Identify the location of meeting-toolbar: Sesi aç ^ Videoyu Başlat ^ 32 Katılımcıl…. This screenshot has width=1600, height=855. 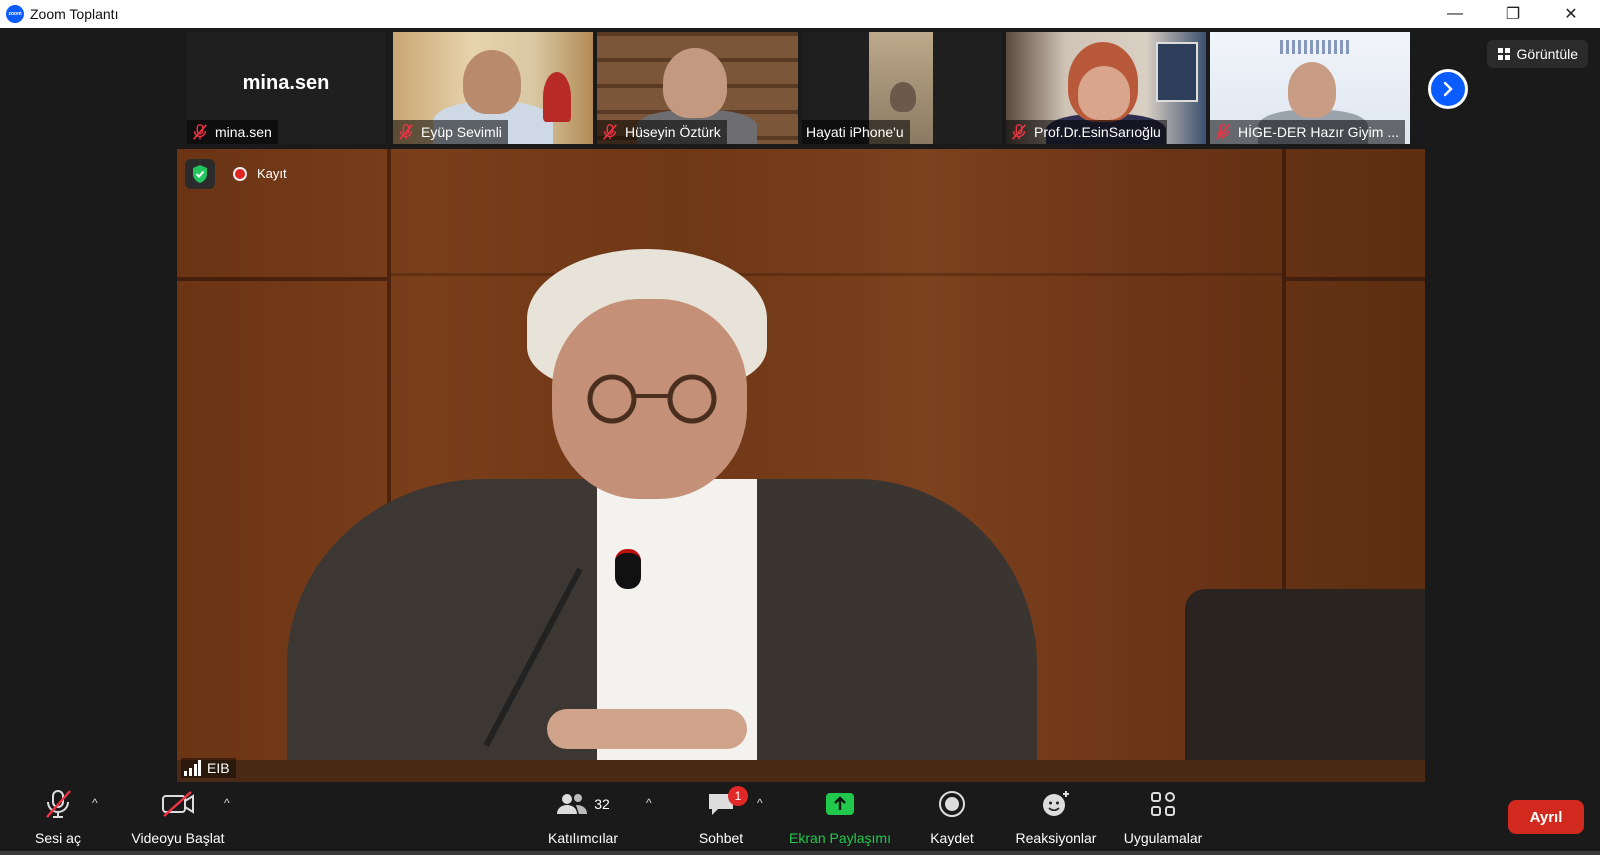
(800, 818).